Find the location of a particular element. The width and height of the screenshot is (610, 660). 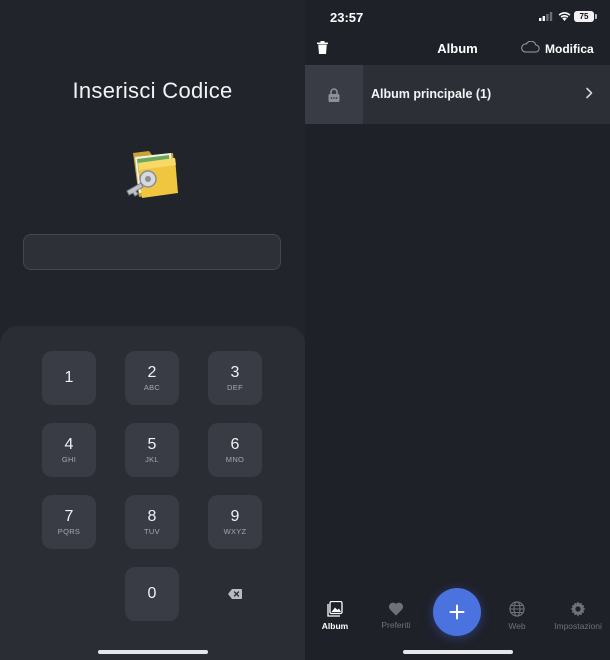

key-number: 1 is located at coordinates (69, 377).